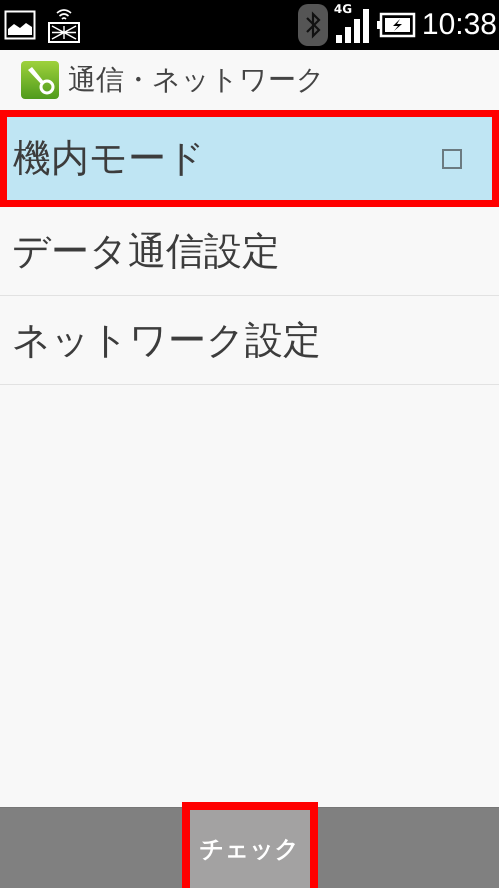 The image size is (499, 888). Describe the element at coordinates (249, 340) in the screenshot. I see `menu-item: ネットワーク設定` at that location.